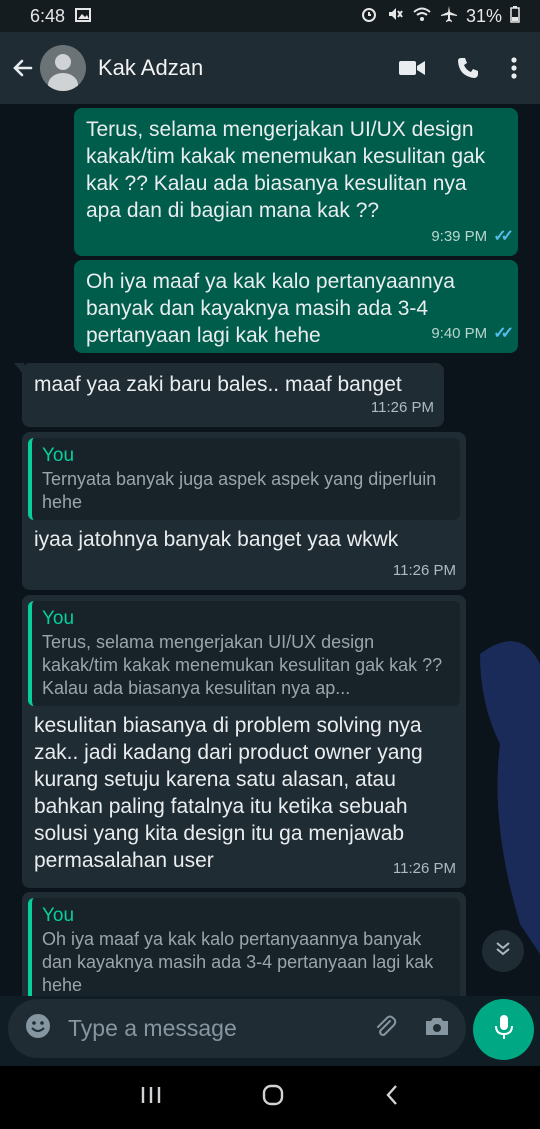 The image size is (540, 1129). Describe the element at coordinates (220, 1028) in the screenshot. I see `message-input: Type a message` at that location.